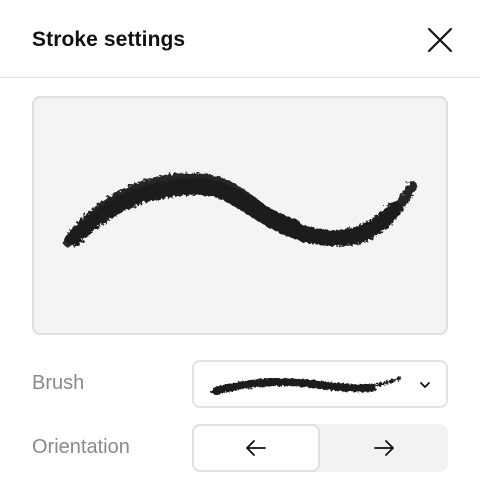 The width and height of the screenshot is (480, 496). I want to click on arrow-left-icon, so click(256, 448).